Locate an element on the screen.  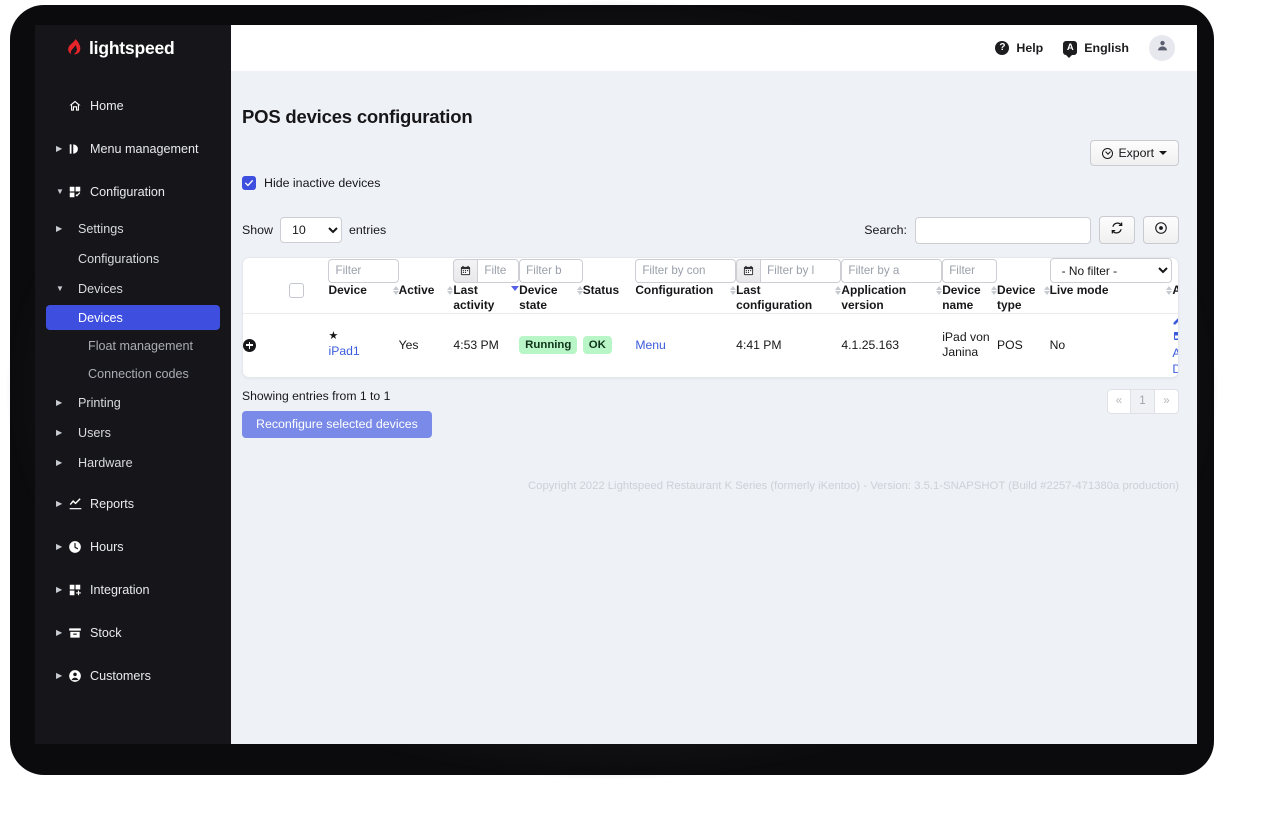
sidebar-item-connection-codes: Connection codes is located at coordinates (133, 373).